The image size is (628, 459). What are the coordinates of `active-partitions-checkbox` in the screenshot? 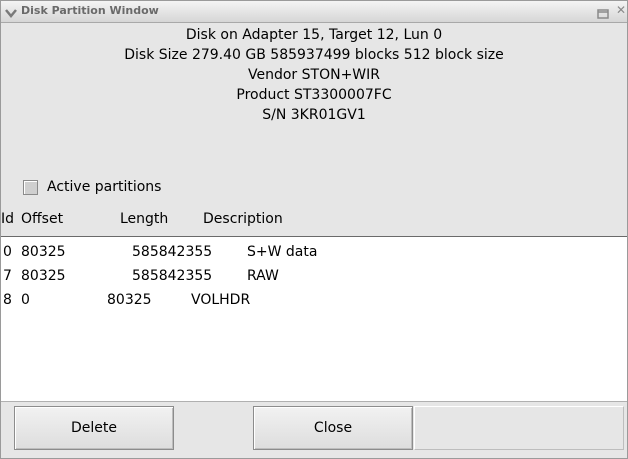 It's located at (30, 187).